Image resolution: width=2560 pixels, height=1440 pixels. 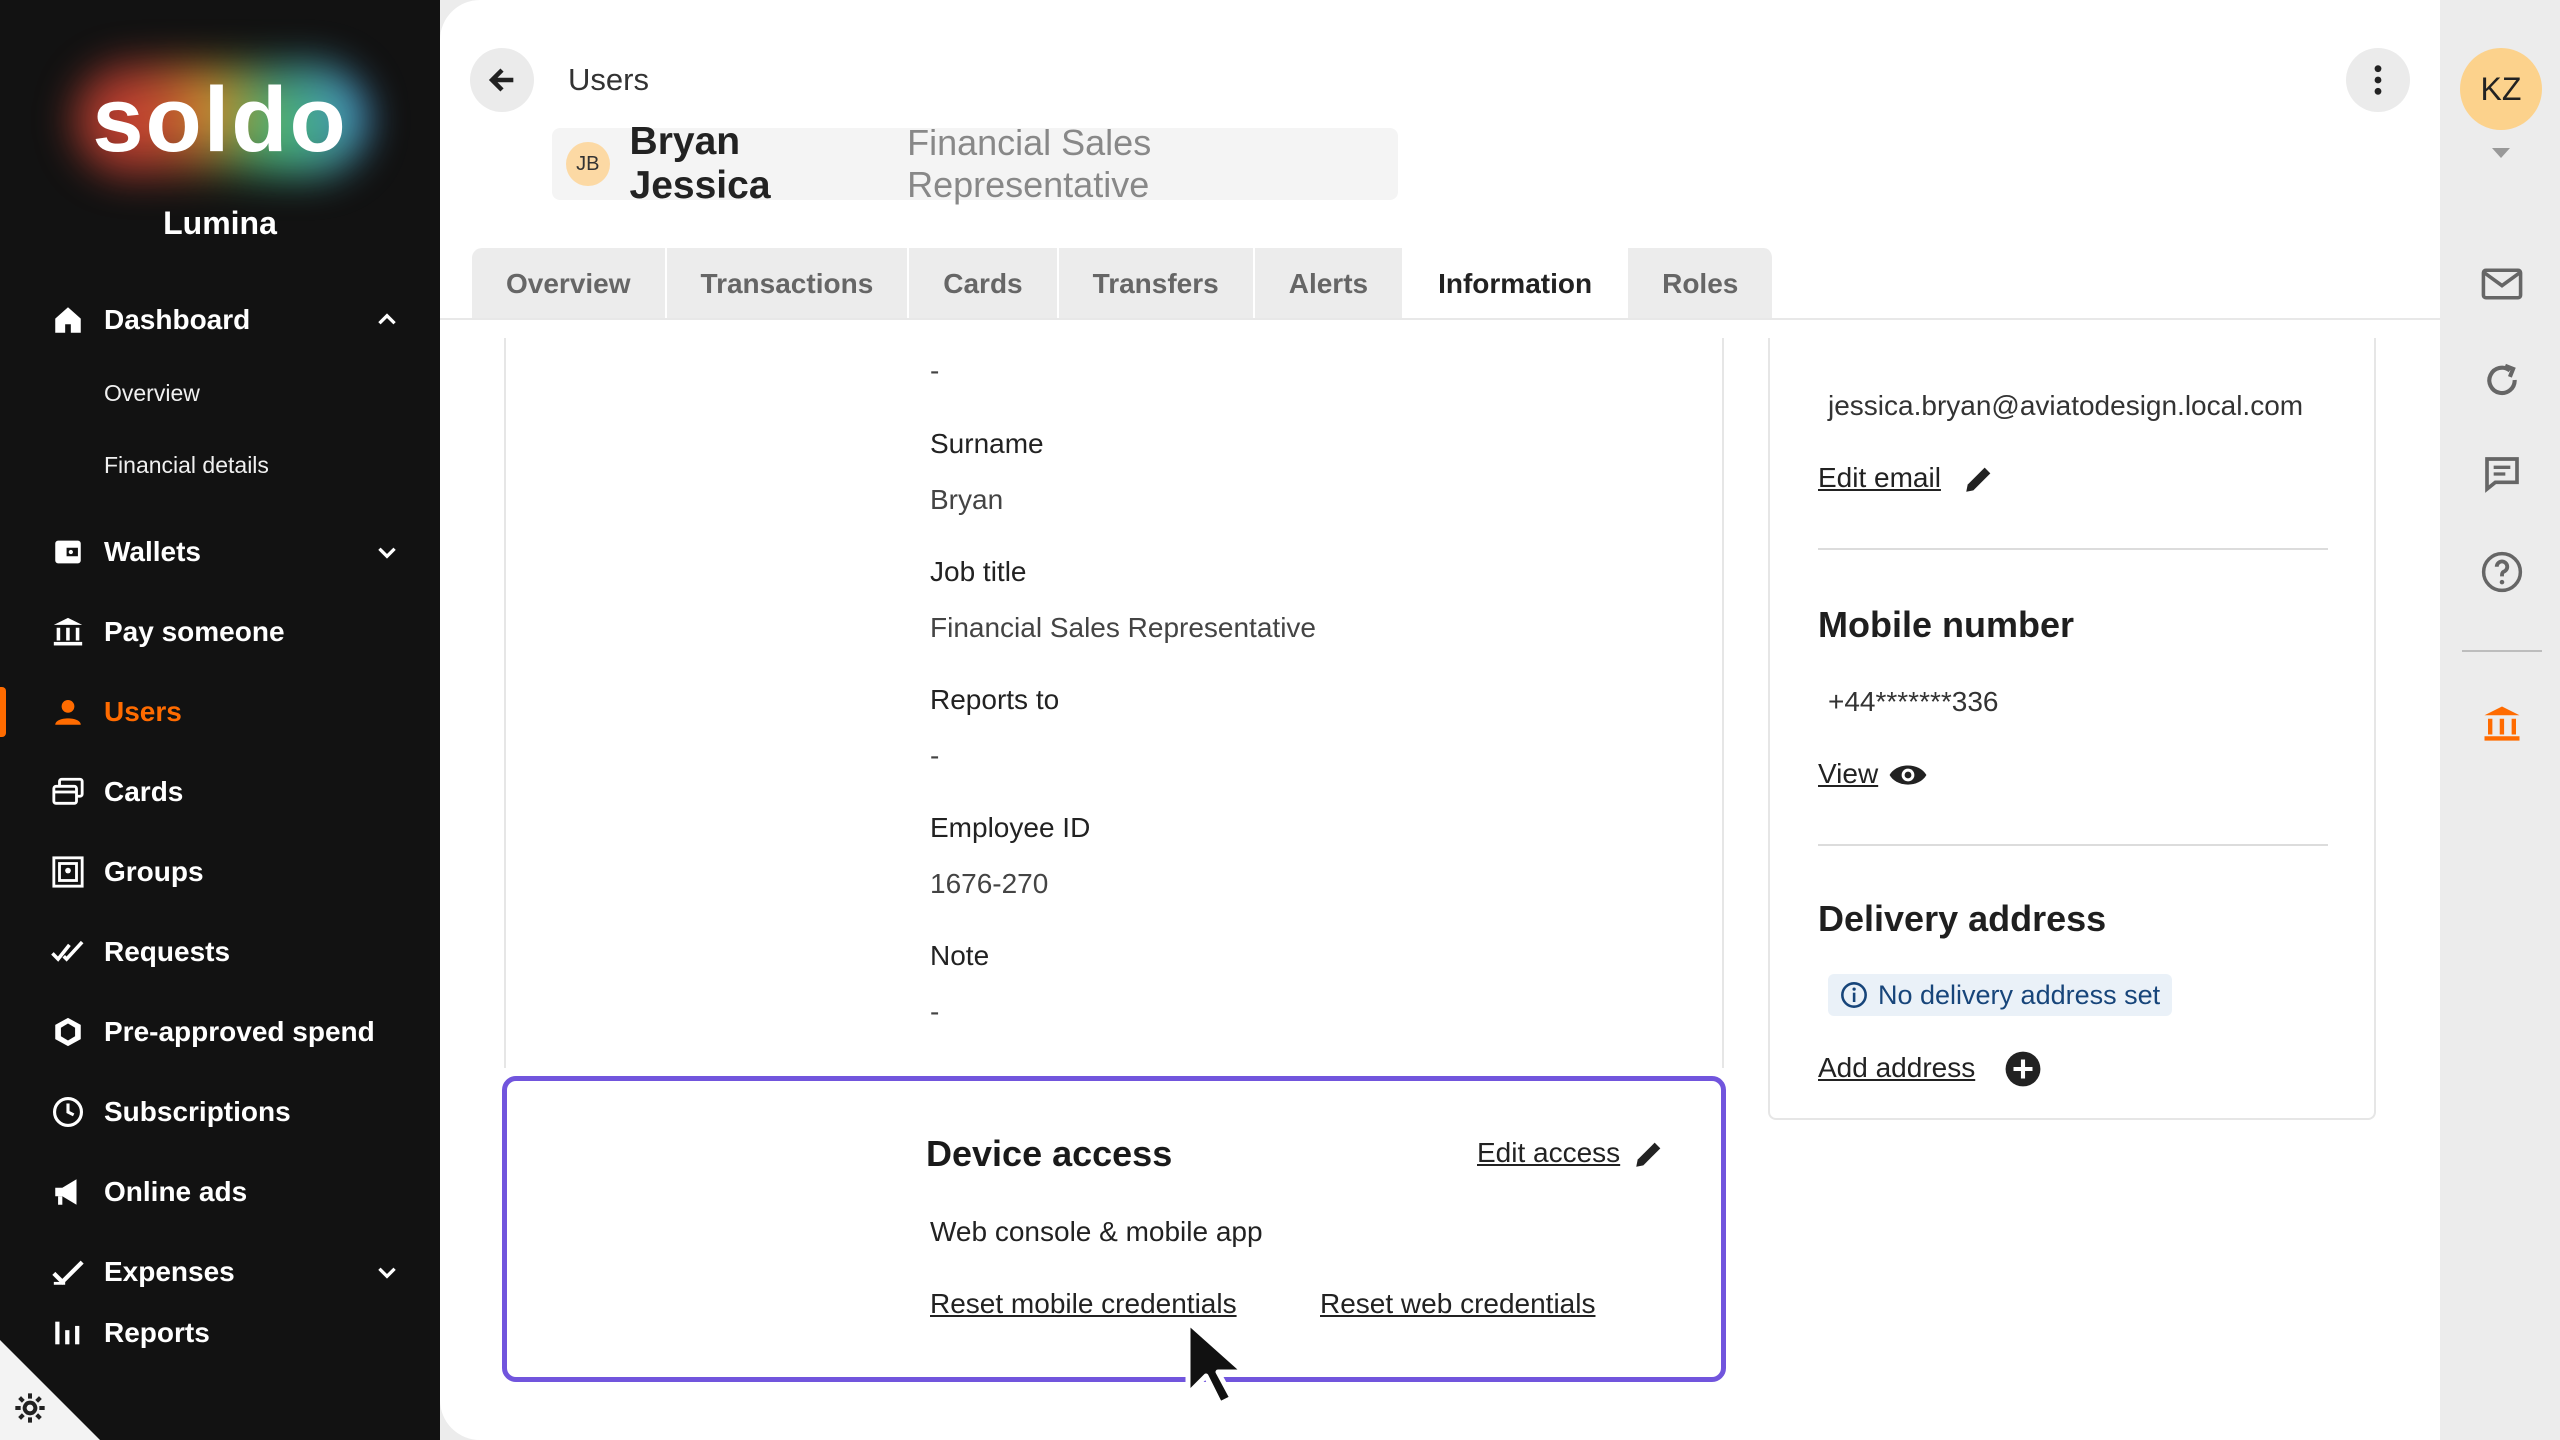 What do you see at coordinates (2502, 651) in the screenshot?
I see `rail-divider` at bounding box center [2502, 651].